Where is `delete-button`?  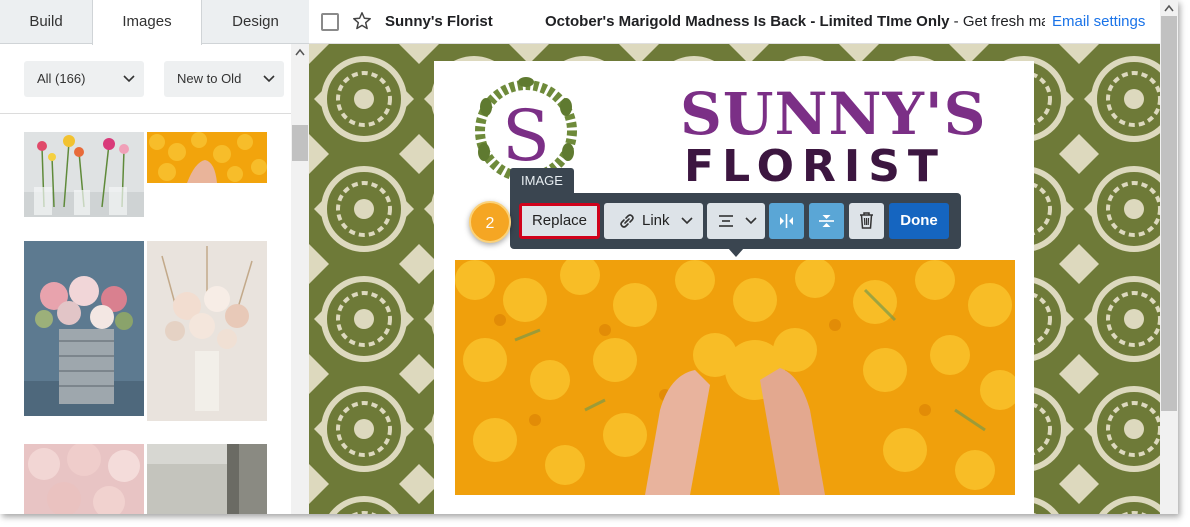 delete-button is located at coordinates (866, 221).